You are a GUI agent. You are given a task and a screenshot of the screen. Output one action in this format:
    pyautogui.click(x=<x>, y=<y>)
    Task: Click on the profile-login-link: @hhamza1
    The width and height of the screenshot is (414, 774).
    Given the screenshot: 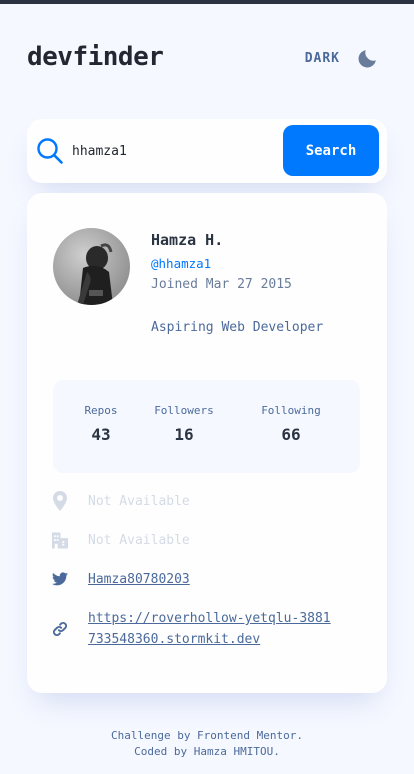 What is the action you would take?
    pyautogui.click(x=181, y=263)
    